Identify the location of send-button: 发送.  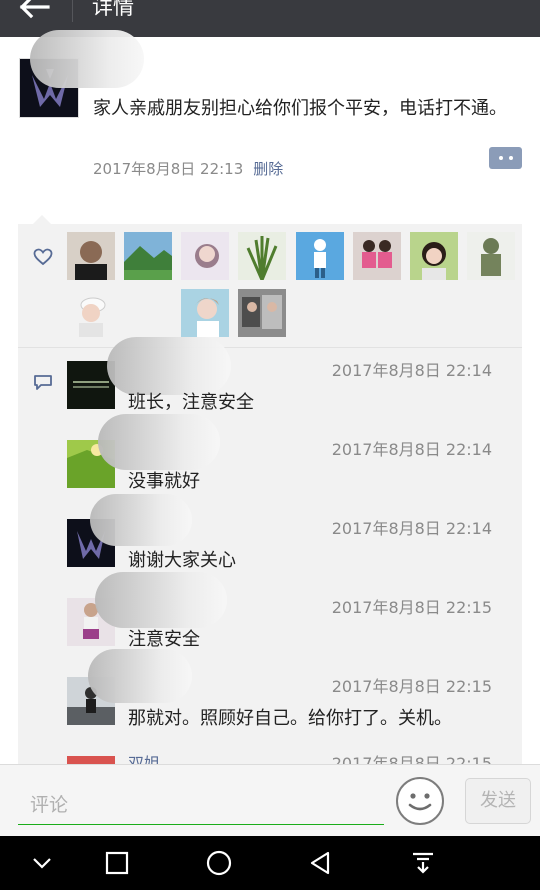
(498, 801).